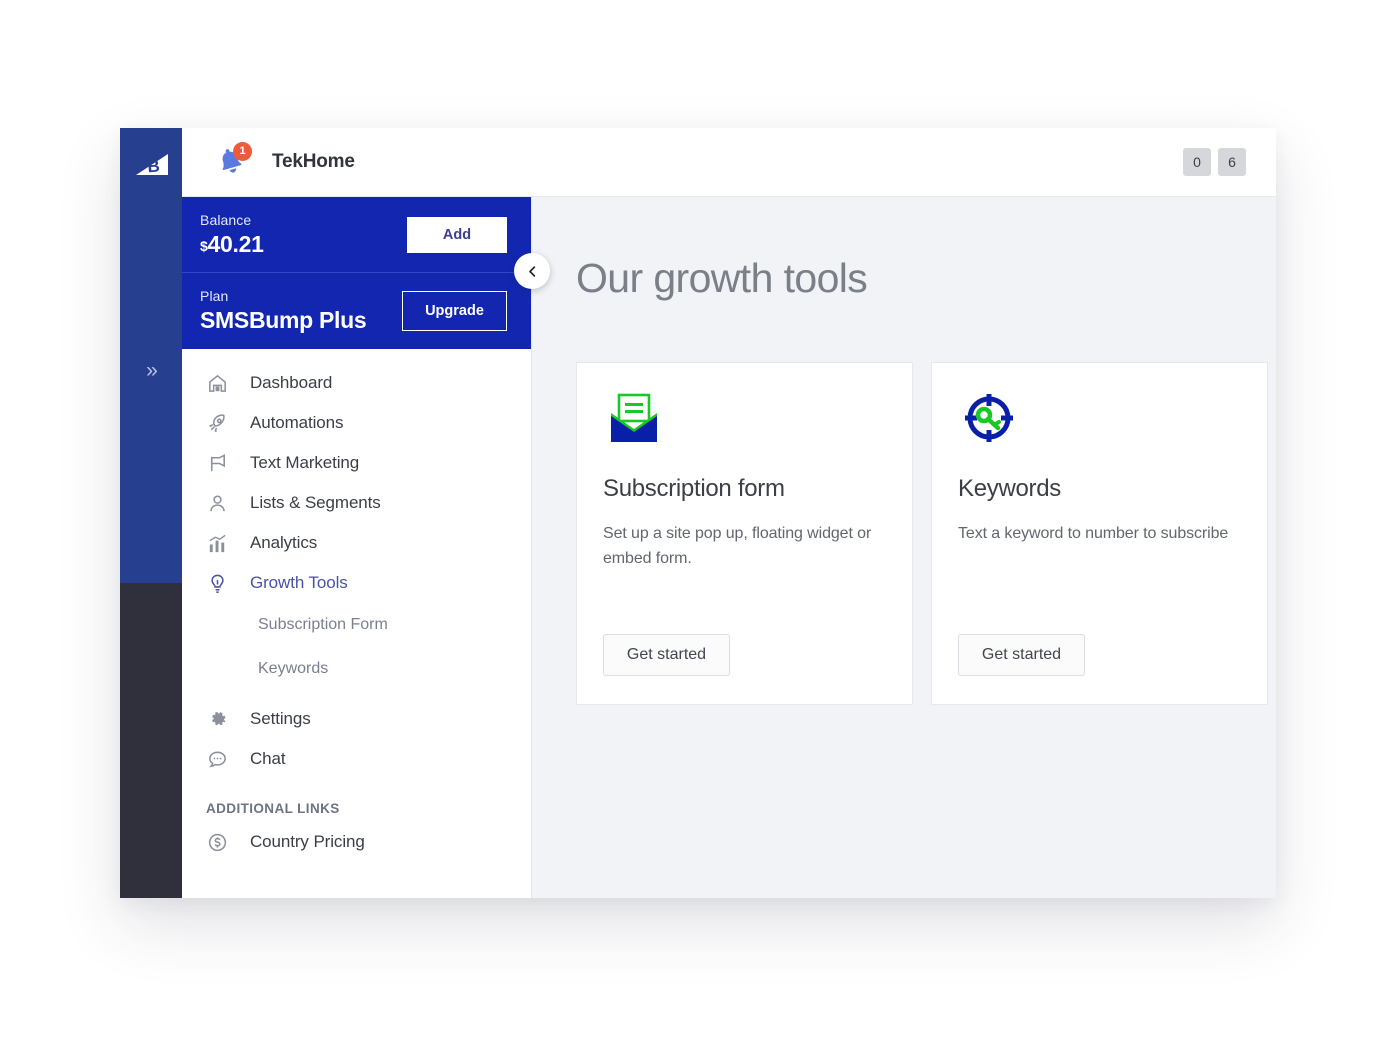 Image resolution: width=1388 pixels, height=1038 pixels. Describe the element at coordinates (356, 583) in the screenshot. I see `sidebar-item-growth-tools: Growth Tools` at that location.